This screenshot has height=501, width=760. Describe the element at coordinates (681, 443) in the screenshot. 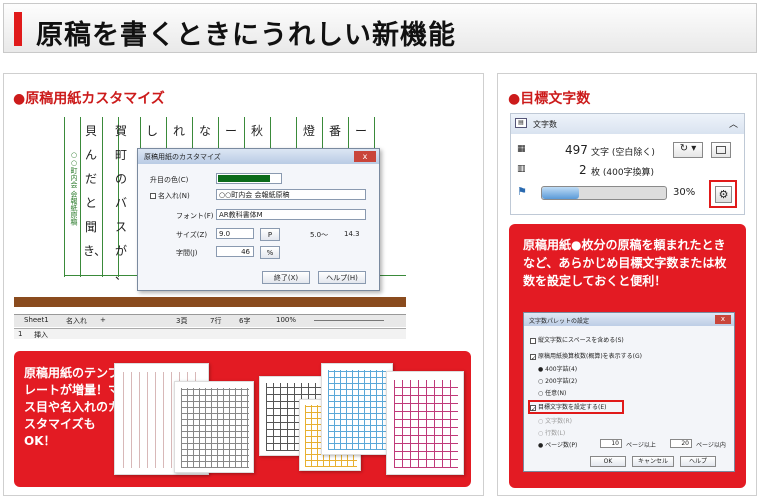

I see `pages-max-input: 20` at that location.